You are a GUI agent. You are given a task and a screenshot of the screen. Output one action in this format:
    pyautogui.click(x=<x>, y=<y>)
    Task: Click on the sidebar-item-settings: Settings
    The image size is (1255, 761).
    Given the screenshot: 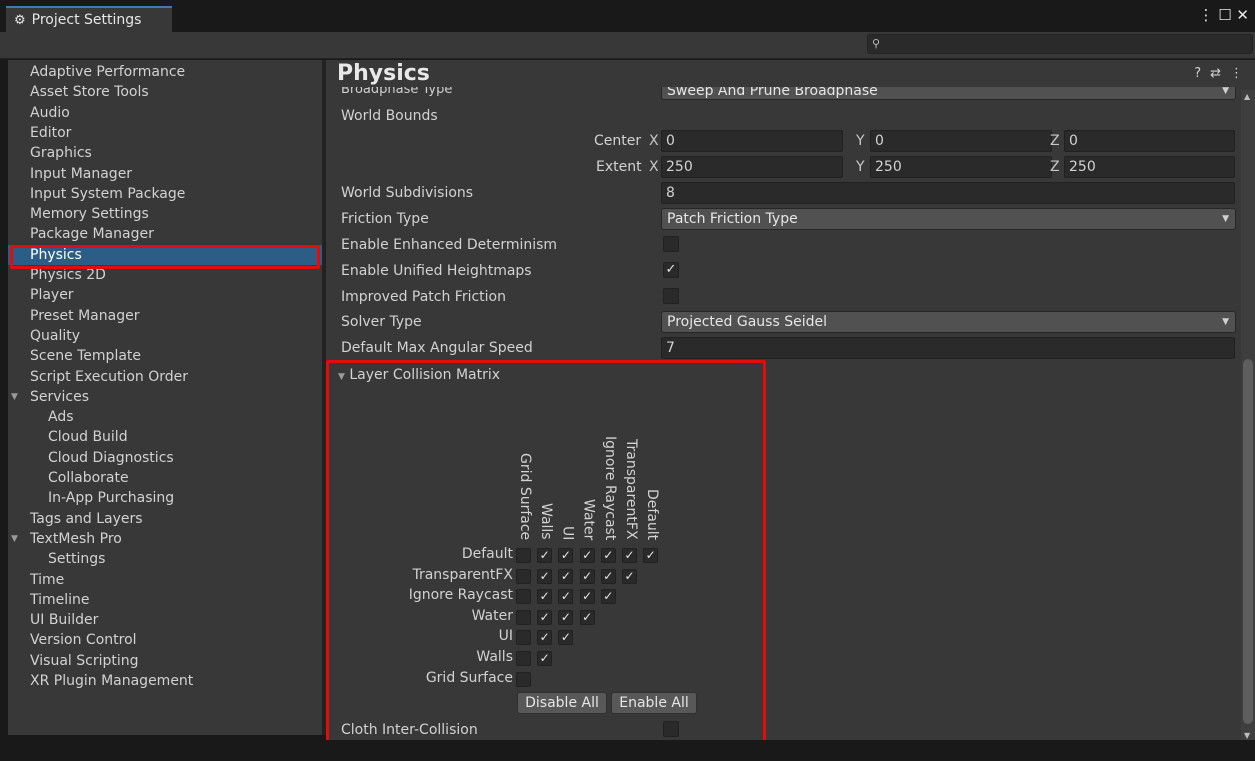 What is the action you would take?
    pyautogui.click(x=165, y=559)
    